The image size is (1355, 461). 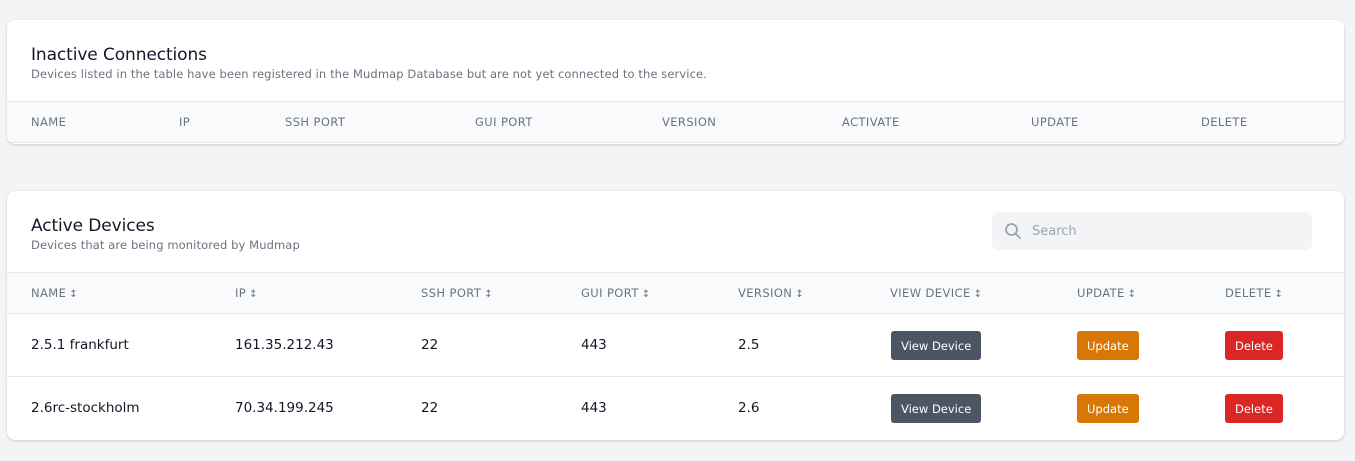 What do you see at coordinates (241, 293) in the screenshot?
I see `column-header-ip-label: IP` at bounding box center [241, 293].